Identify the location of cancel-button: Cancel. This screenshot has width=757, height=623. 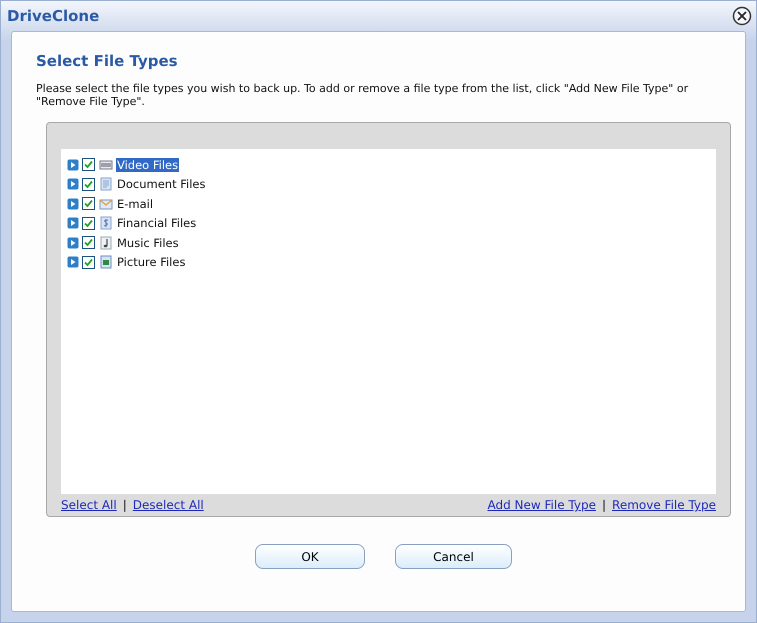
(453, 556).